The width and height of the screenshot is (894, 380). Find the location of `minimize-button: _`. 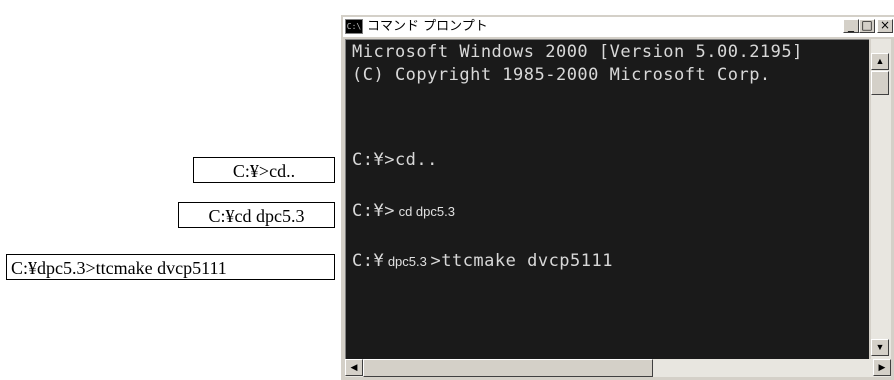

minimize-button: _ is located at coordinates (851, 26).